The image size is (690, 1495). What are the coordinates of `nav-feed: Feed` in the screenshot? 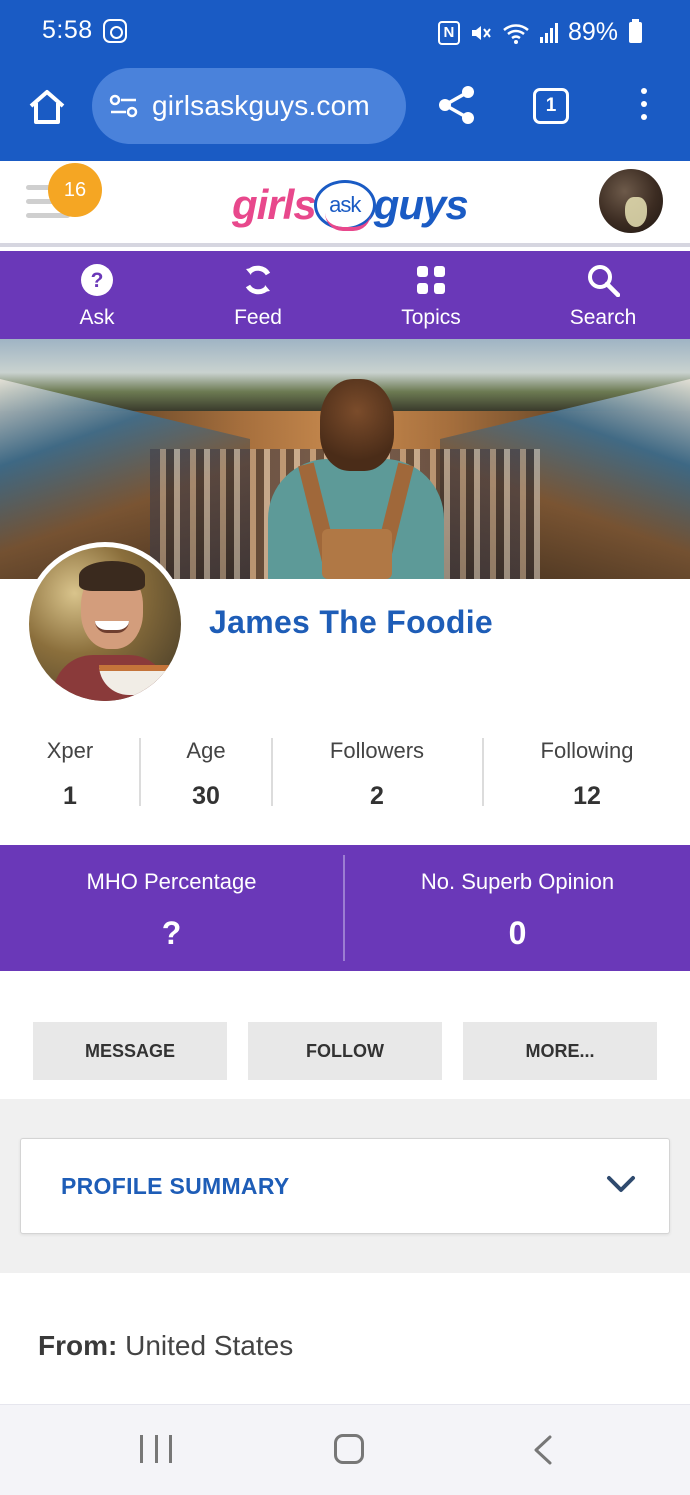 It's located at (258, 295).